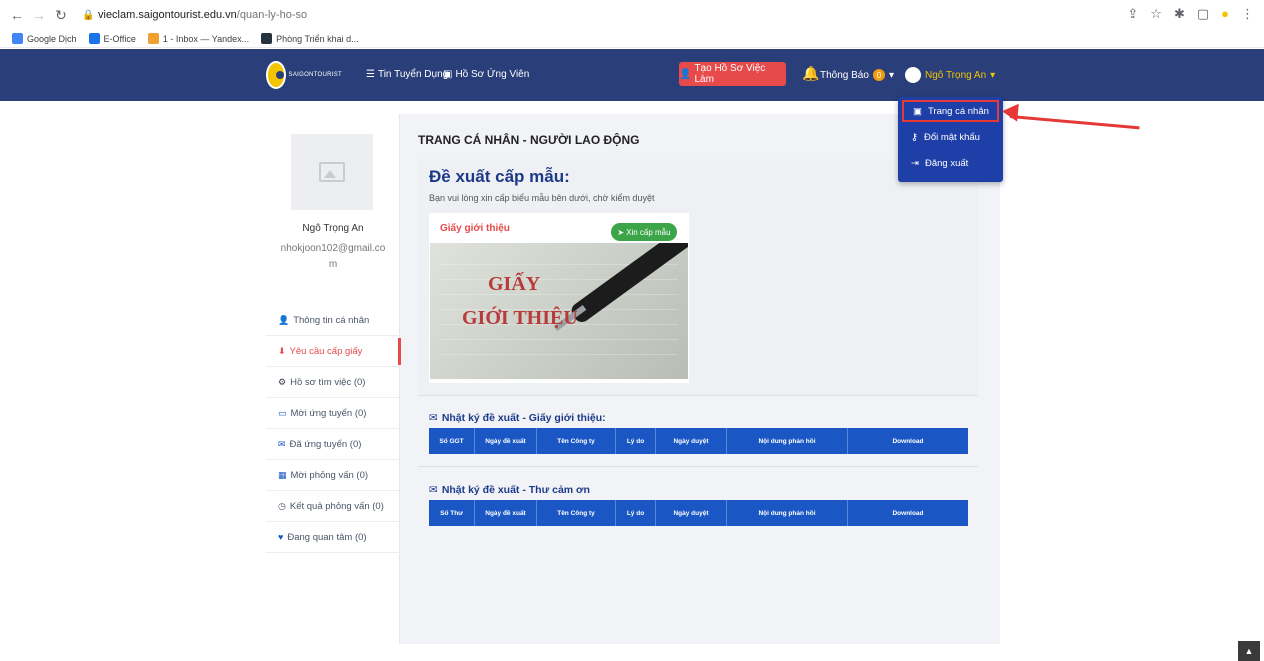 The width and height of the screenshot is (1264, 661). I want to click on profile-name: Ngô Trọng An, so click(333, 228).